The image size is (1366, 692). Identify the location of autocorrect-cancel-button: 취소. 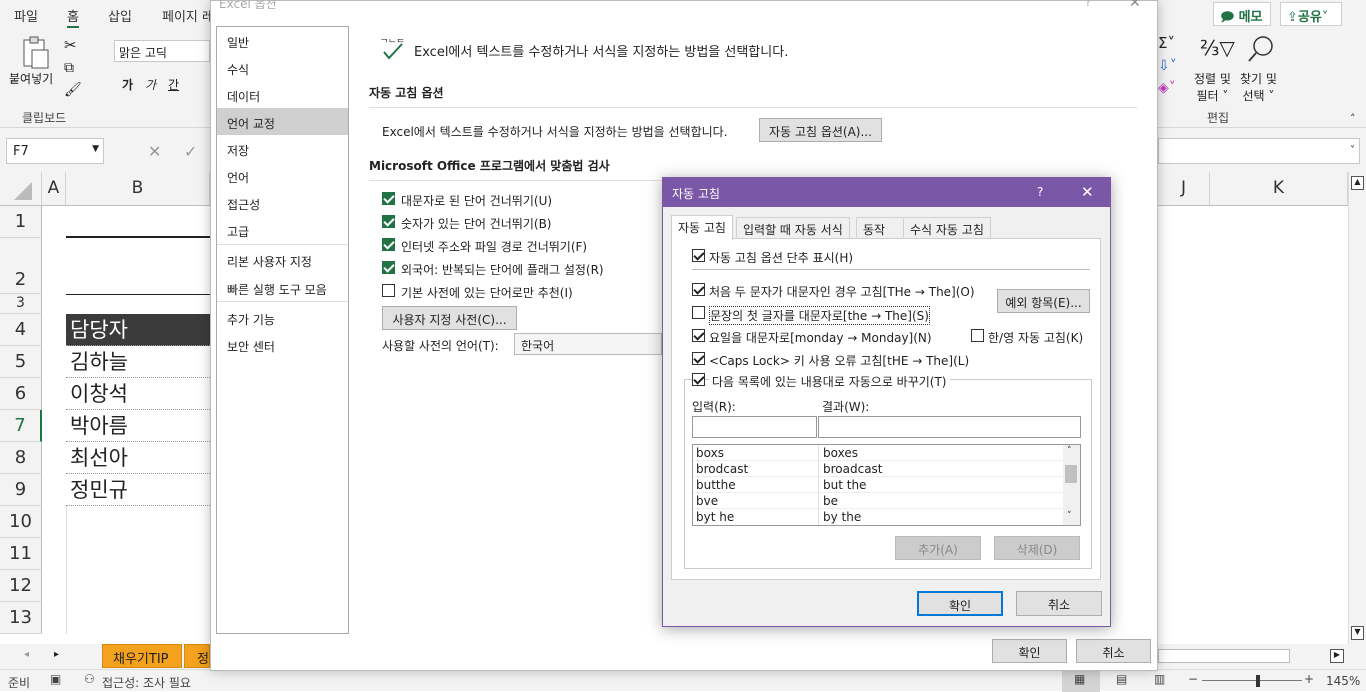
(1059, 603).